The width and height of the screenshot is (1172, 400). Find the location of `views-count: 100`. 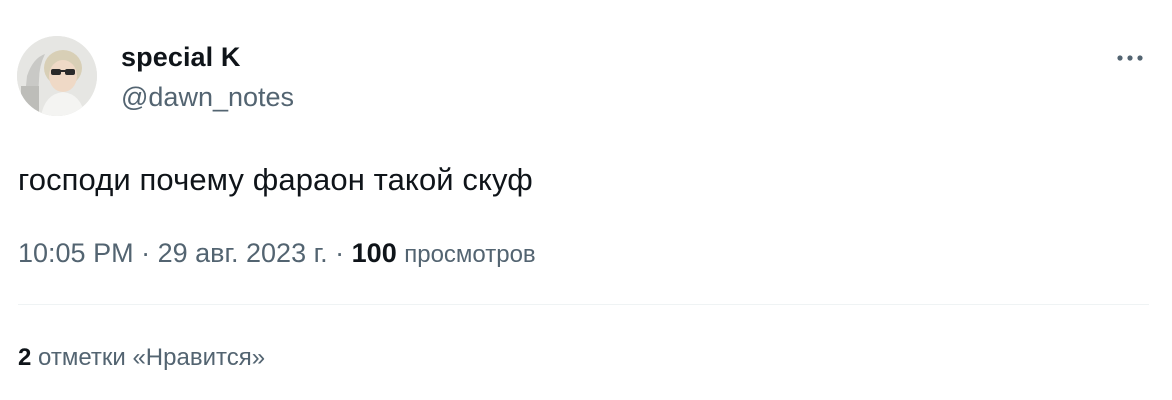

views-count: 100 is located at coordinates (374, 253).